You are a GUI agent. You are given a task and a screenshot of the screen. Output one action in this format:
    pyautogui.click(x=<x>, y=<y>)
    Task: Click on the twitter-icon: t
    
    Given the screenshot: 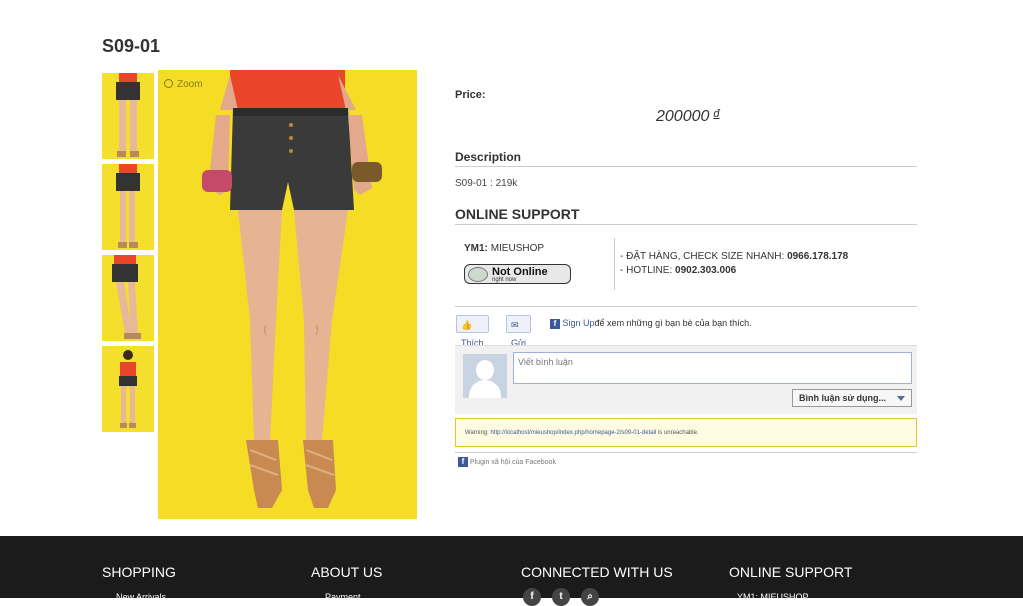 What is the action you would take?
    pyautogui.click(x=561, y=597)
    